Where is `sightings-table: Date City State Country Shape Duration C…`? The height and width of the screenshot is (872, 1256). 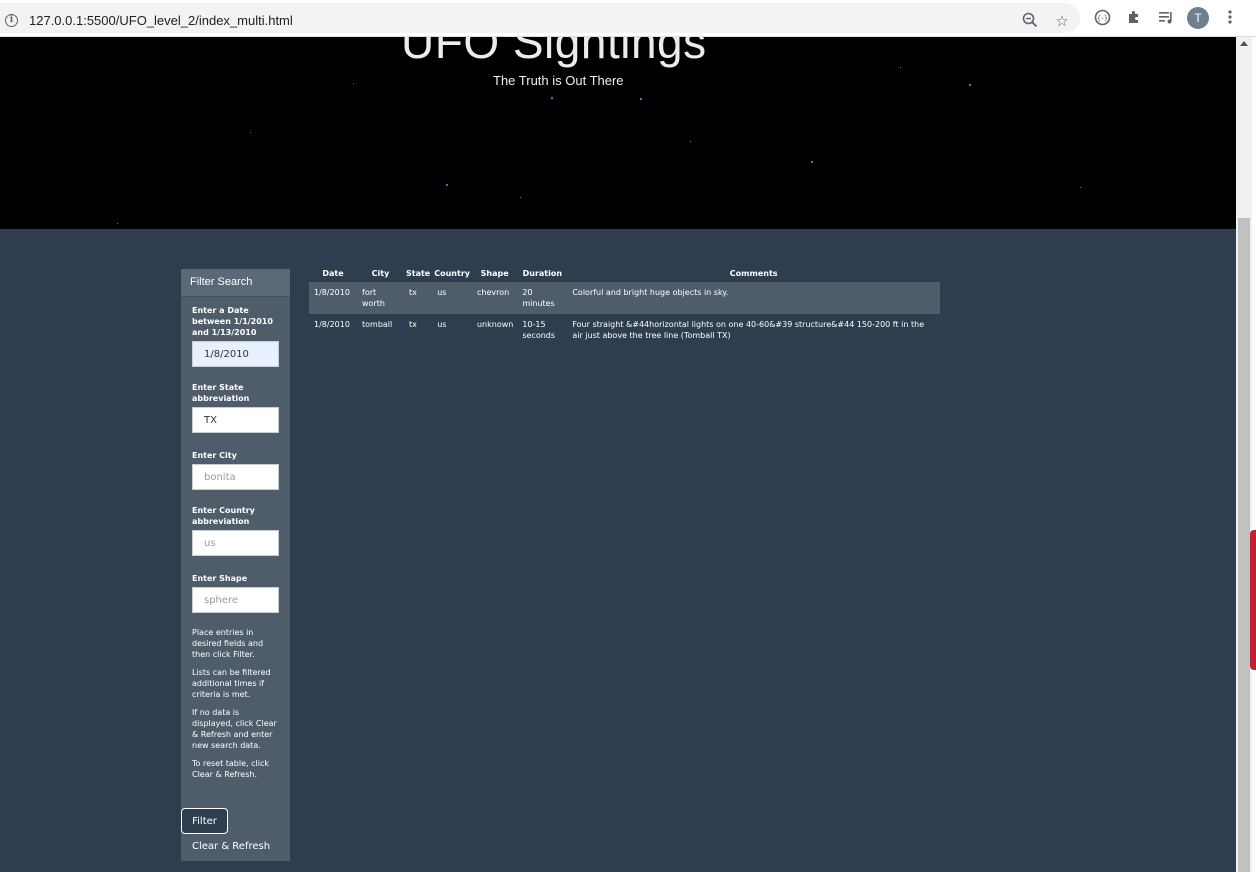 sightings-table: Date City State Country Shape Duration C… is located at coordinates (624, 305).